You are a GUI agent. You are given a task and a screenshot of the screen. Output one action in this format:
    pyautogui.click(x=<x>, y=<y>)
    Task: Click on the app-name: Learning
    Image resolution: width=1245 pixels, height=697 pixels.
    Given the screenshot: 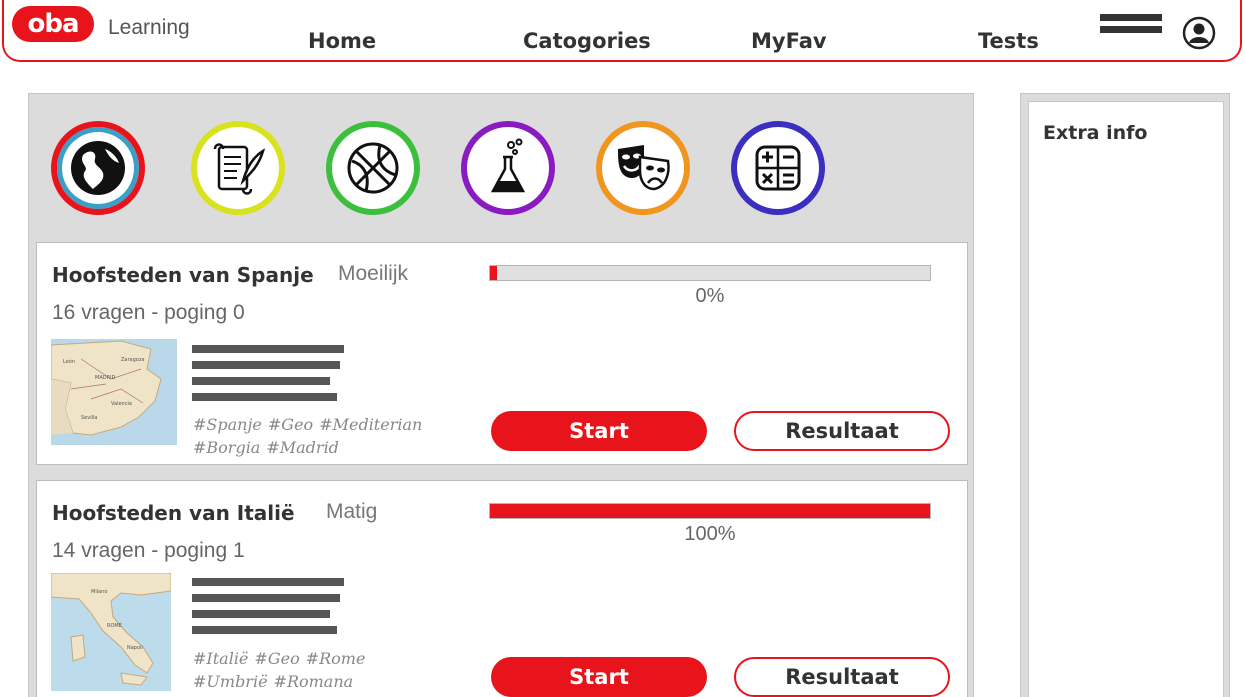 What is the action you would take?
    pyautogui.click(x=149, y=27)
    